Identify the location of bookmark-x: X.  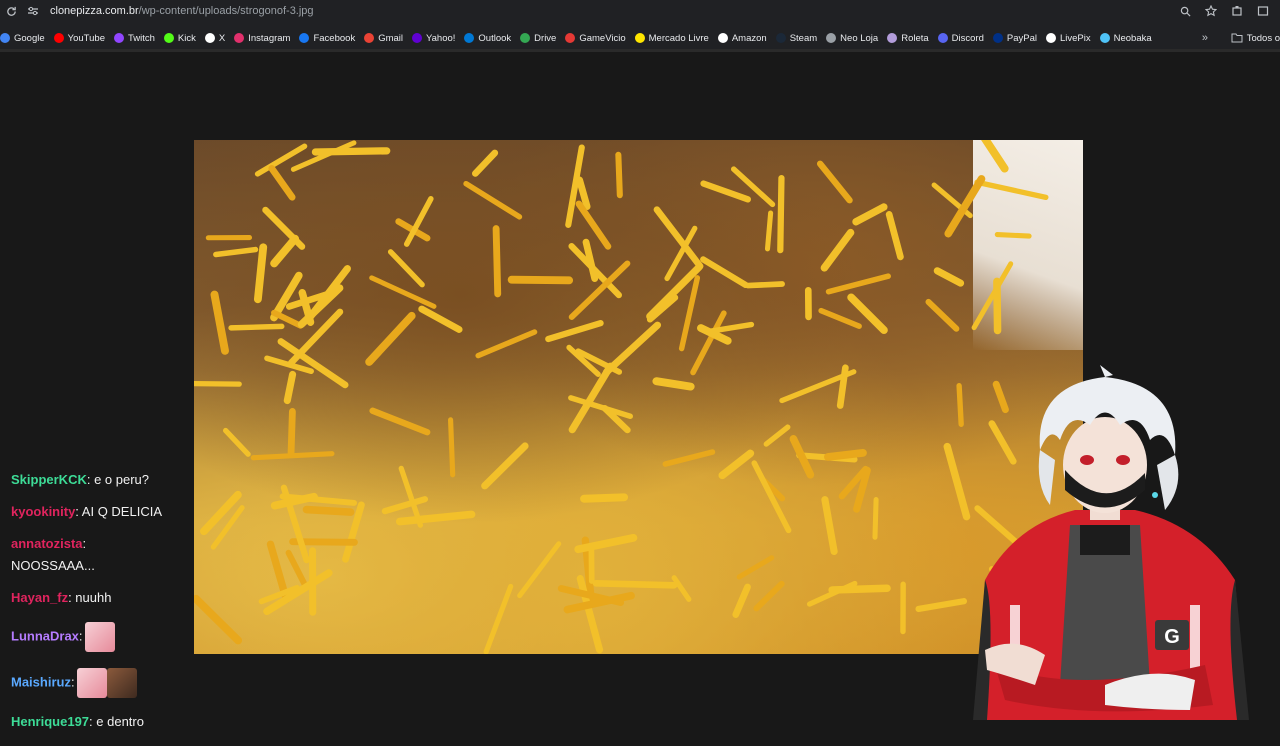
(215, 38).